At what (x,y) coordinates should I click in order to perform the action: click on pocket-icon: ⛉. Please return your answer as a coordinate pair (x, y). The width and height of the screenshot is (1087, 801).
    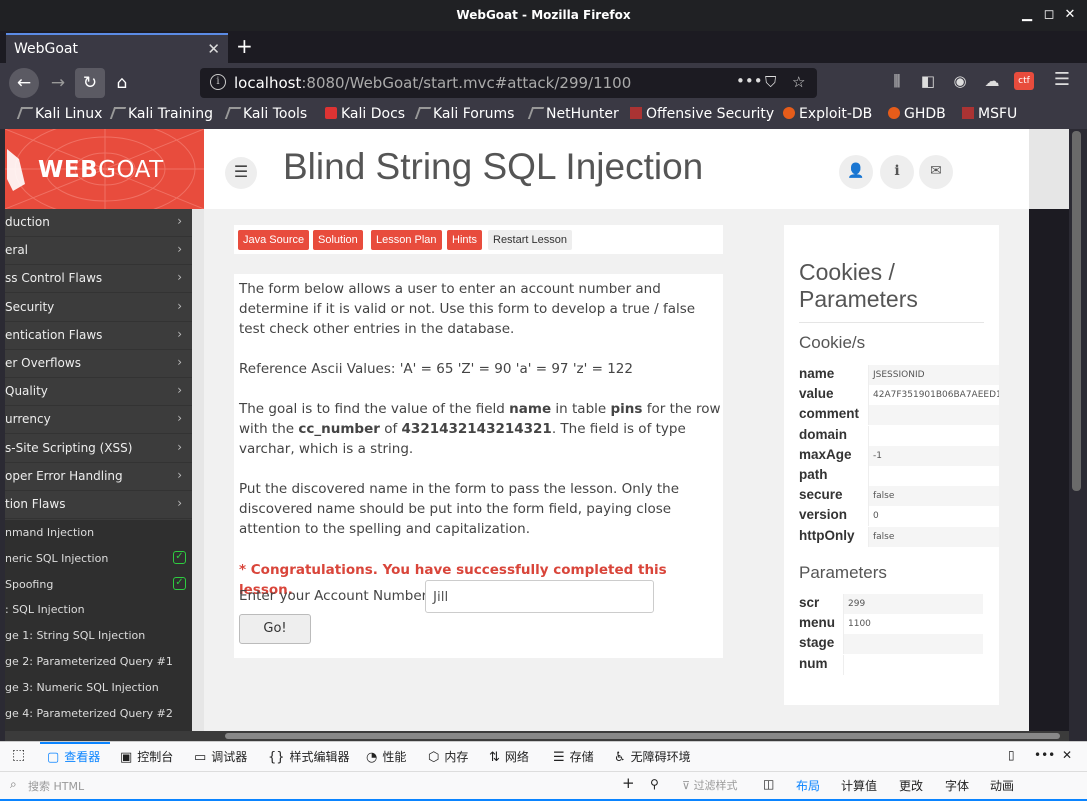
    Looking at the image, I should click on (770, 82).